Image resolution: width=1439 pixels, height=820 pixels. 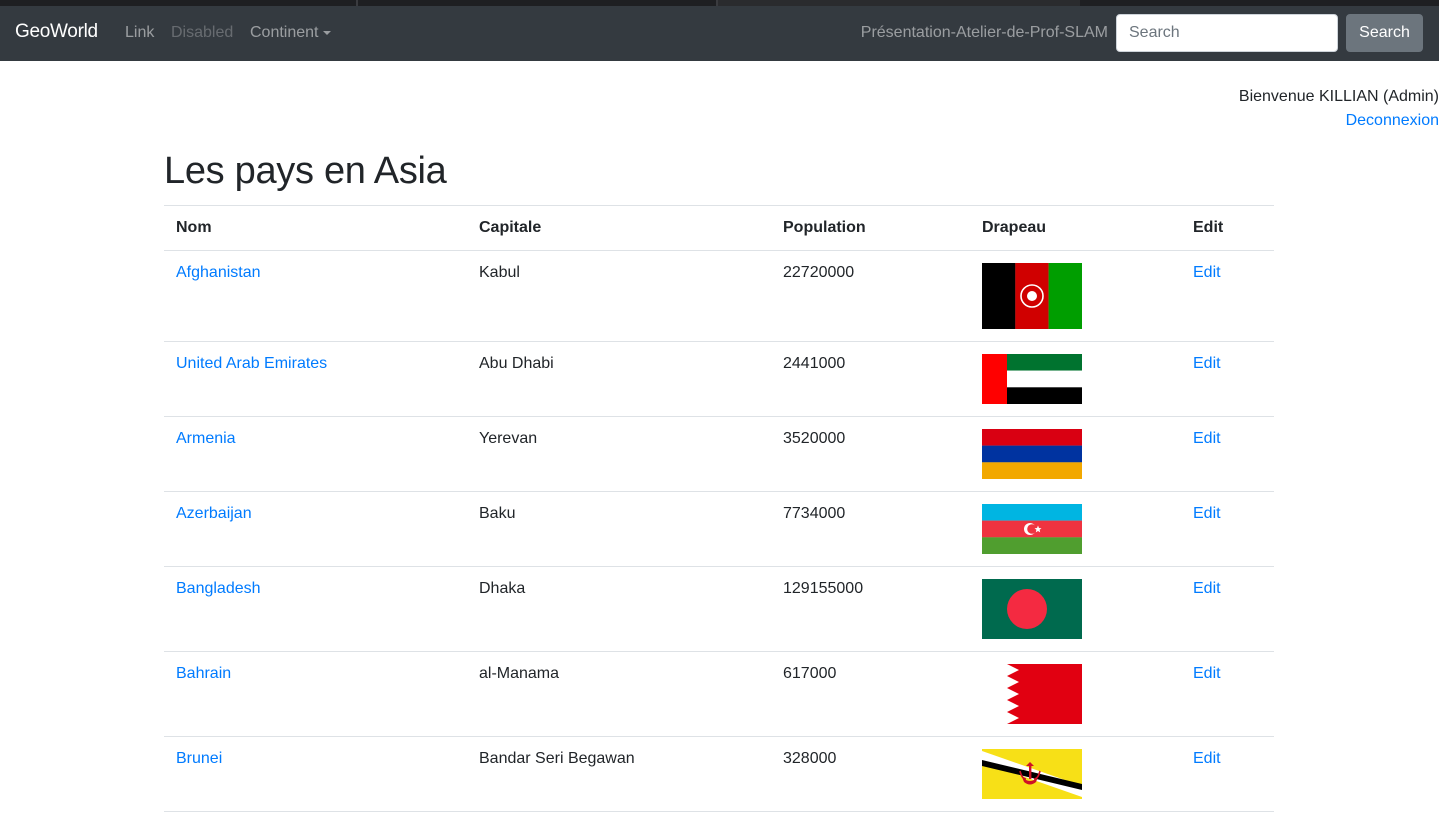 What do you see at coordinates (1032, 774) in the screenshot?
I see `brunei-flag-icon` at bounding box center [1032, 774].